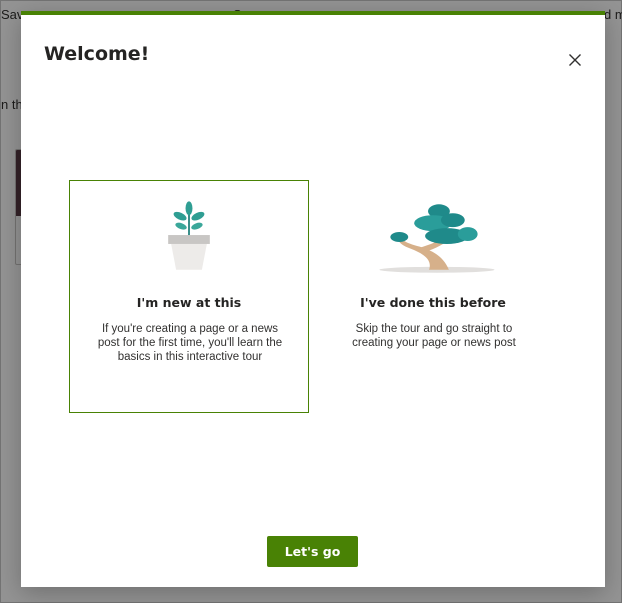 This screenshot has height=603, width=622. I want to click on close-icon, so click(575, 60).